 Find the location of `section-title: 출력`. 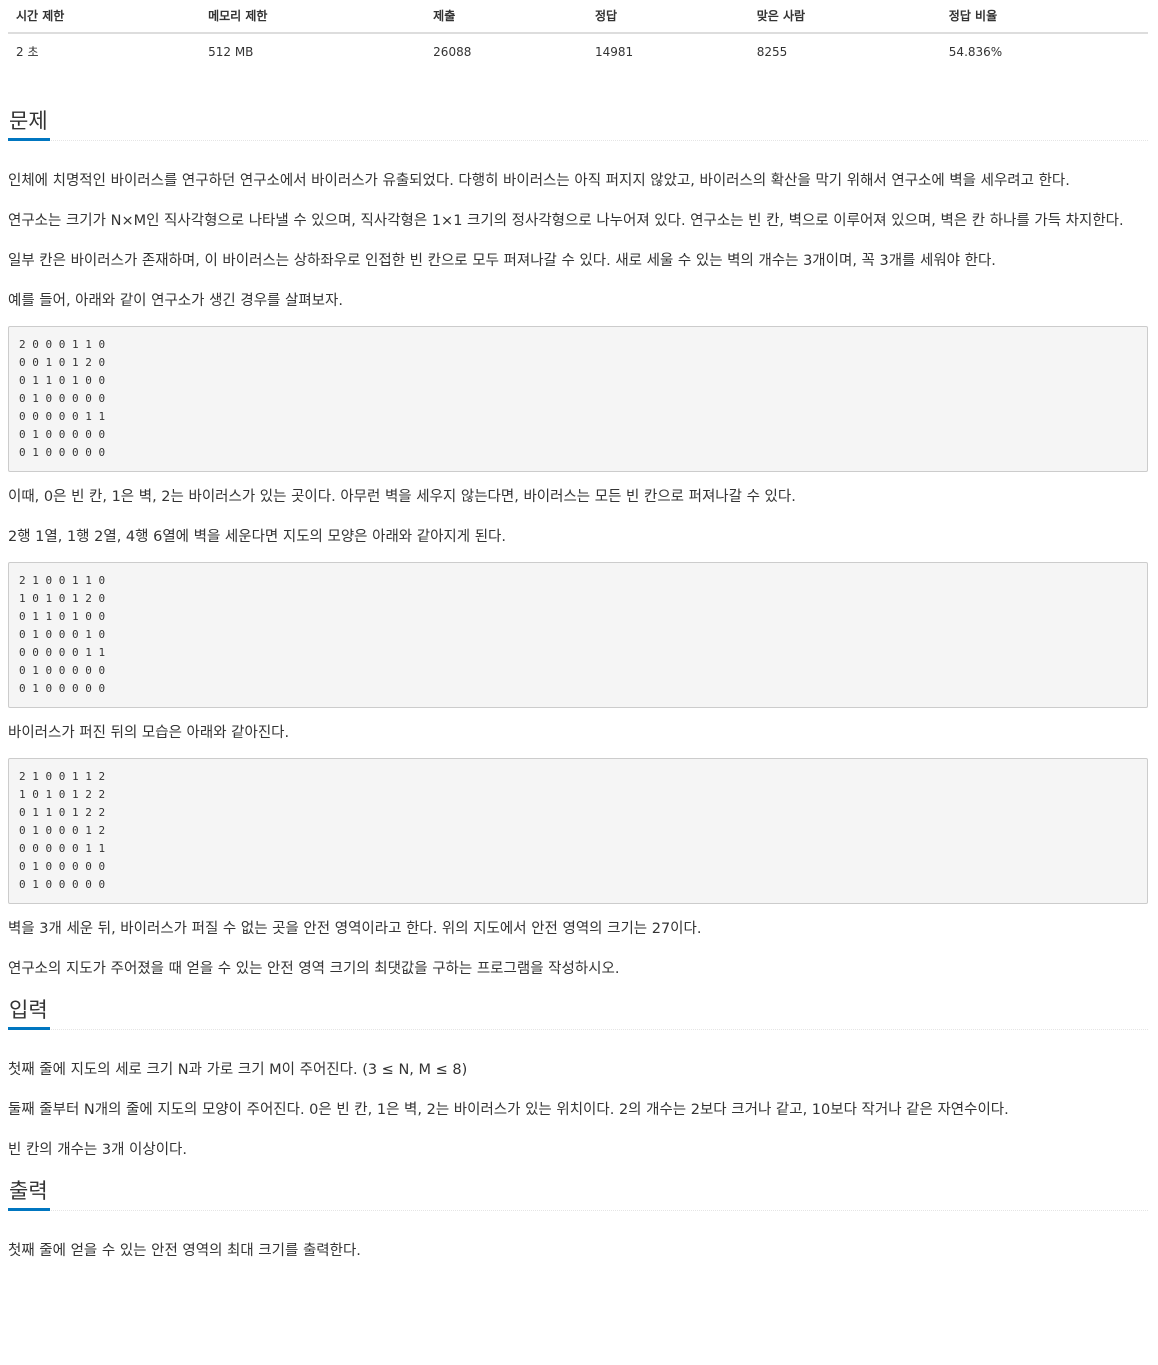

section-title: 출력 is located at coordinates (29, 1195).